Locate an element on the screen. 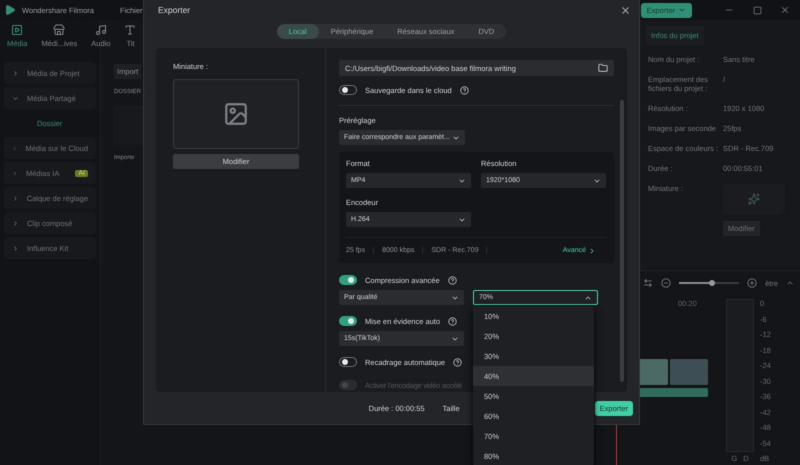 The width and height of the screenshot is (800, 465). image-icon is located at coordinates (236, 114).